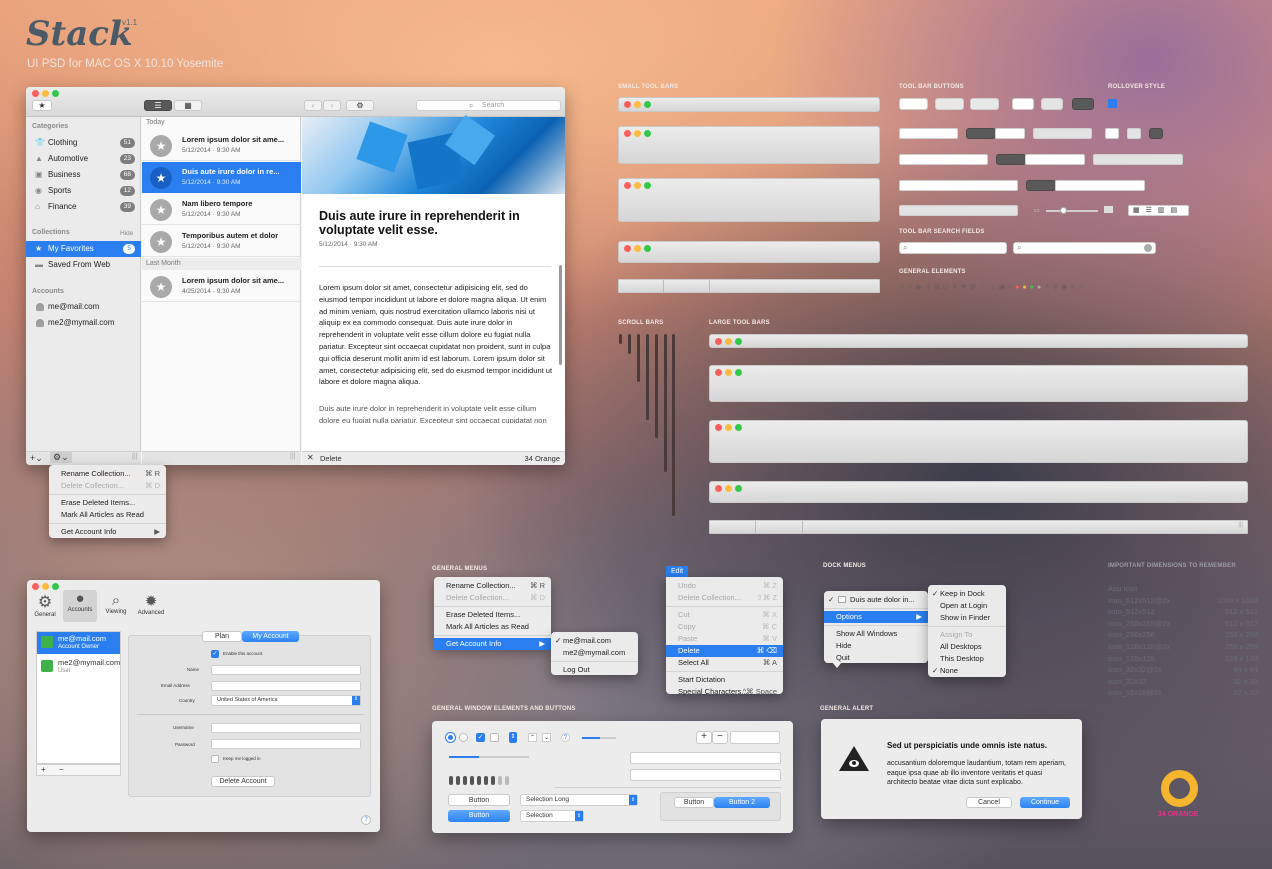 Image resolution: width=1272 pixels, height=869 pixels. Describe the element at coordinates (492, 586) in the screenshot. I see `menu-item-rename: Rename Collection... ⌘ R` at that location.